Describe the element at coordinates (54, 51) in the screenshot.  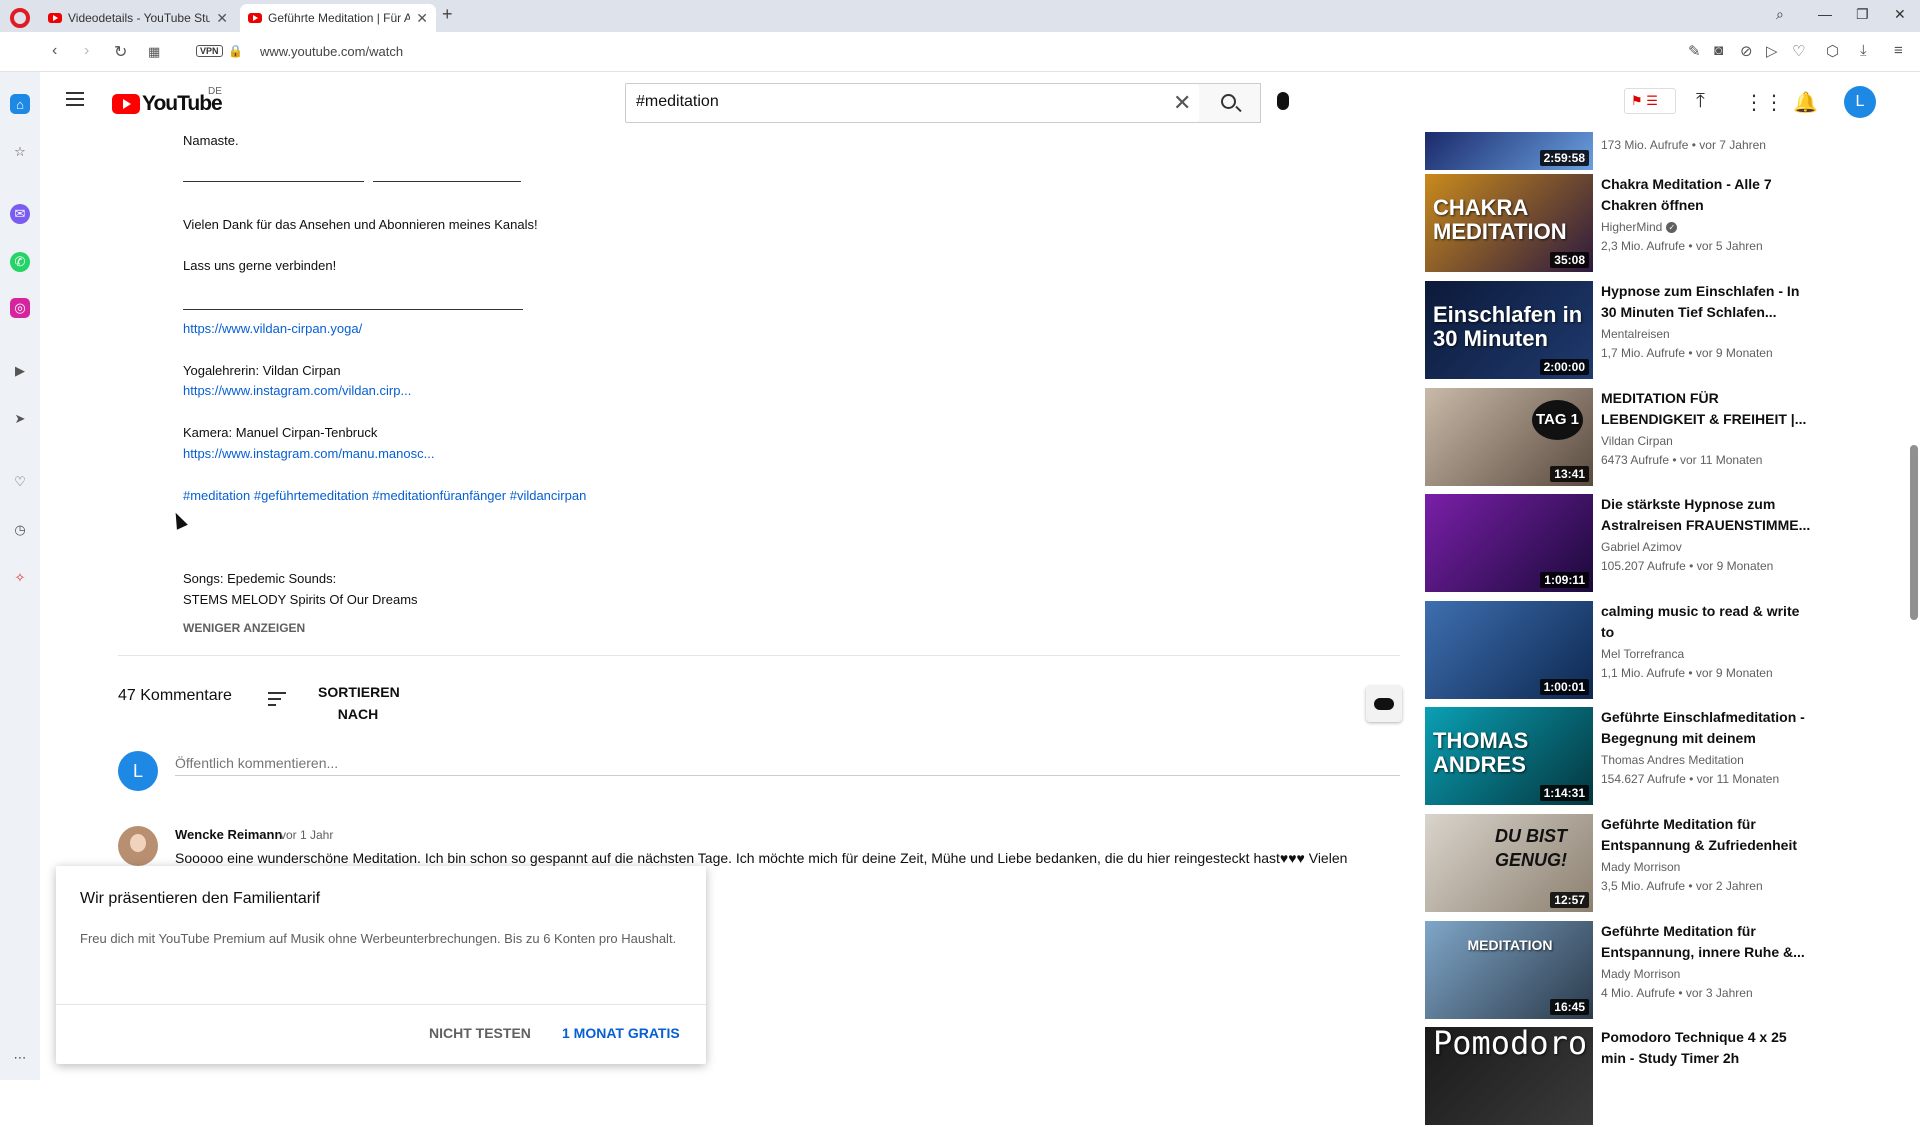
I see `back-icon: ‹` at that location.